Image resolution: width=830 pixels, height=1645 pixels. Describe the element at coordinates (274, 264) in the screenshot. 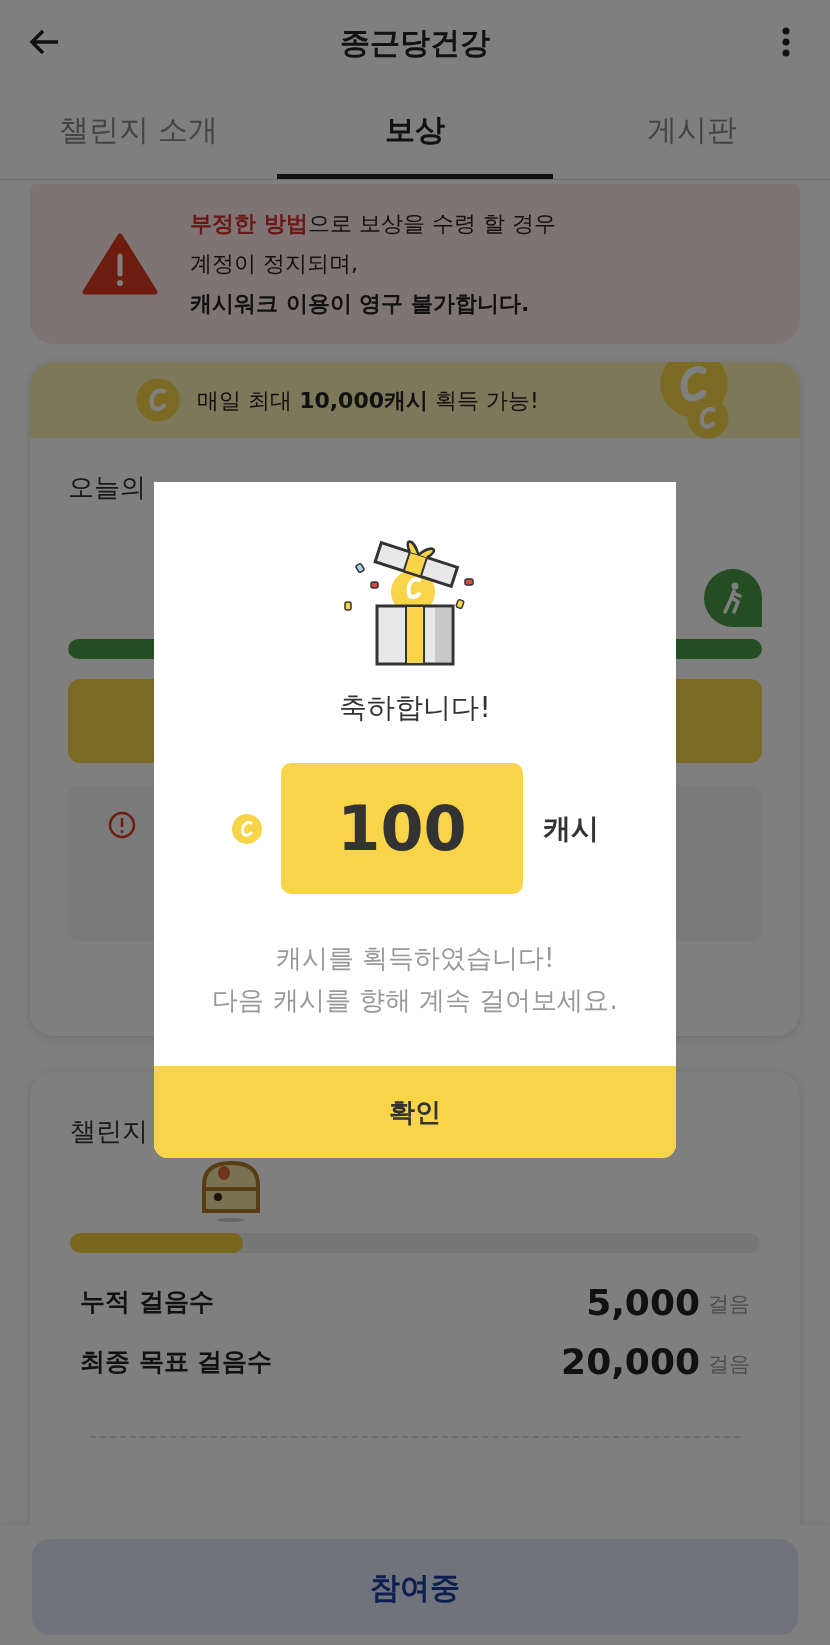

I see `warning-text: 계정이 정지되며,` at that location.